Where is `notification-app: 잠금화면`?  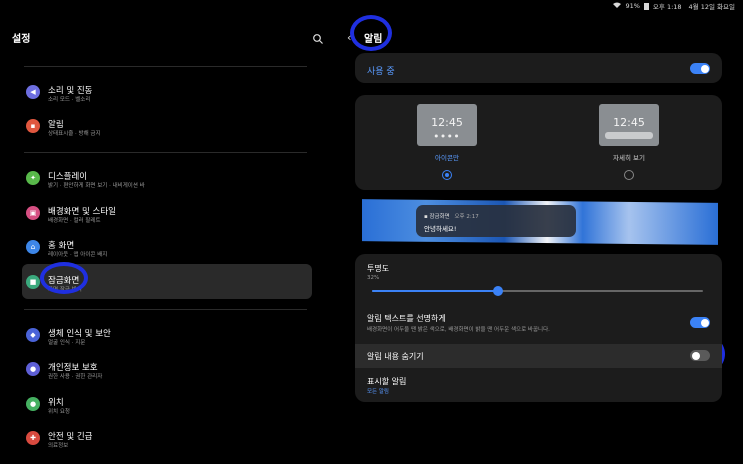 notification-app: 잠금화면 is located at coordinates (439, 217).